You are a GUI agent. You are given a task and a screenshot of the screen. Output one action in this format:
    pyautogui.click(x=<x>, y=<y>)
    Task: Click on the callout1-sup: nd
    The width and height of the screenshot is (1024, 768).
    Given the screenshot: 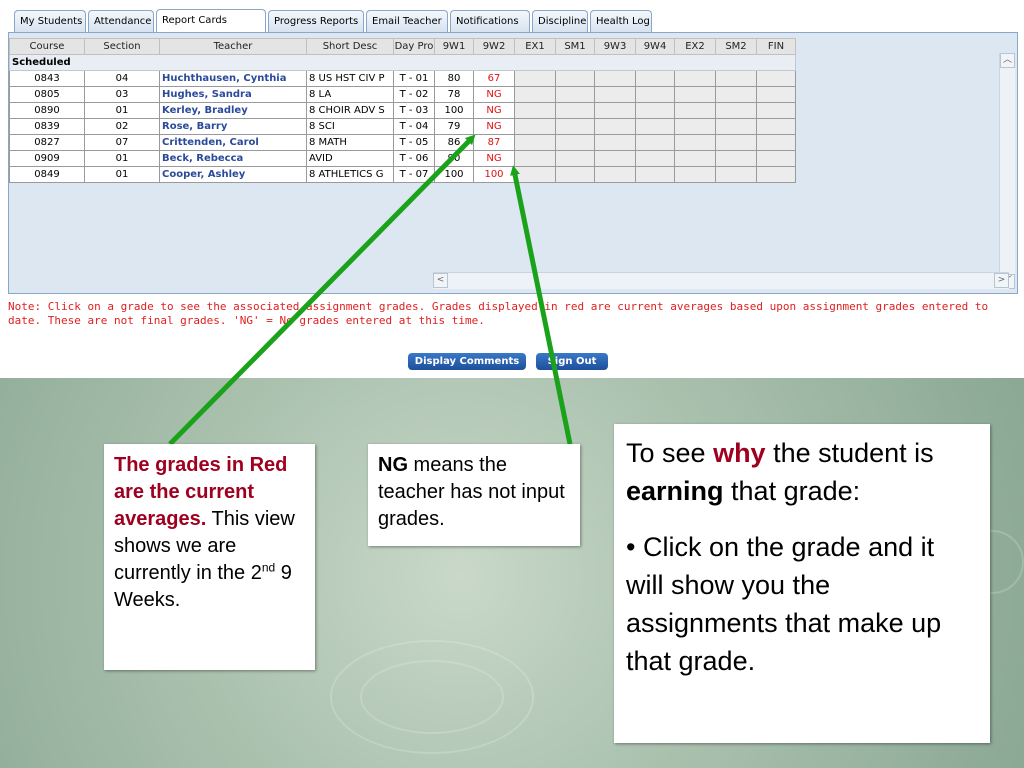 What is the action you would take?
    pyautogui.click(x=268, y=567)
    